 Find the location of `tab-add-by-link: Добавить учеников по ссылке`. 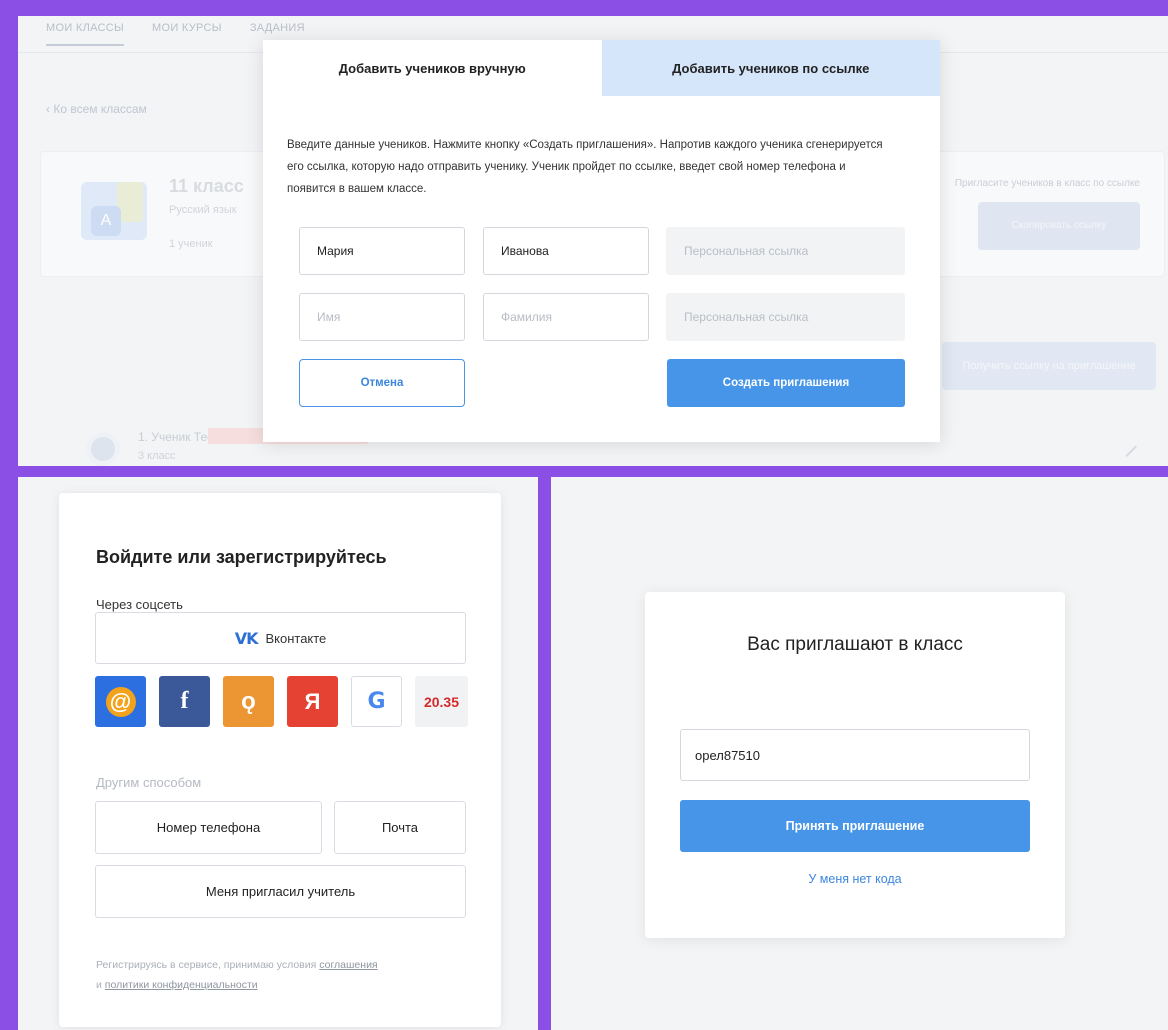

tab-add-by-link: Добавить учеников по ссылке is located at coordinates (770, 68).